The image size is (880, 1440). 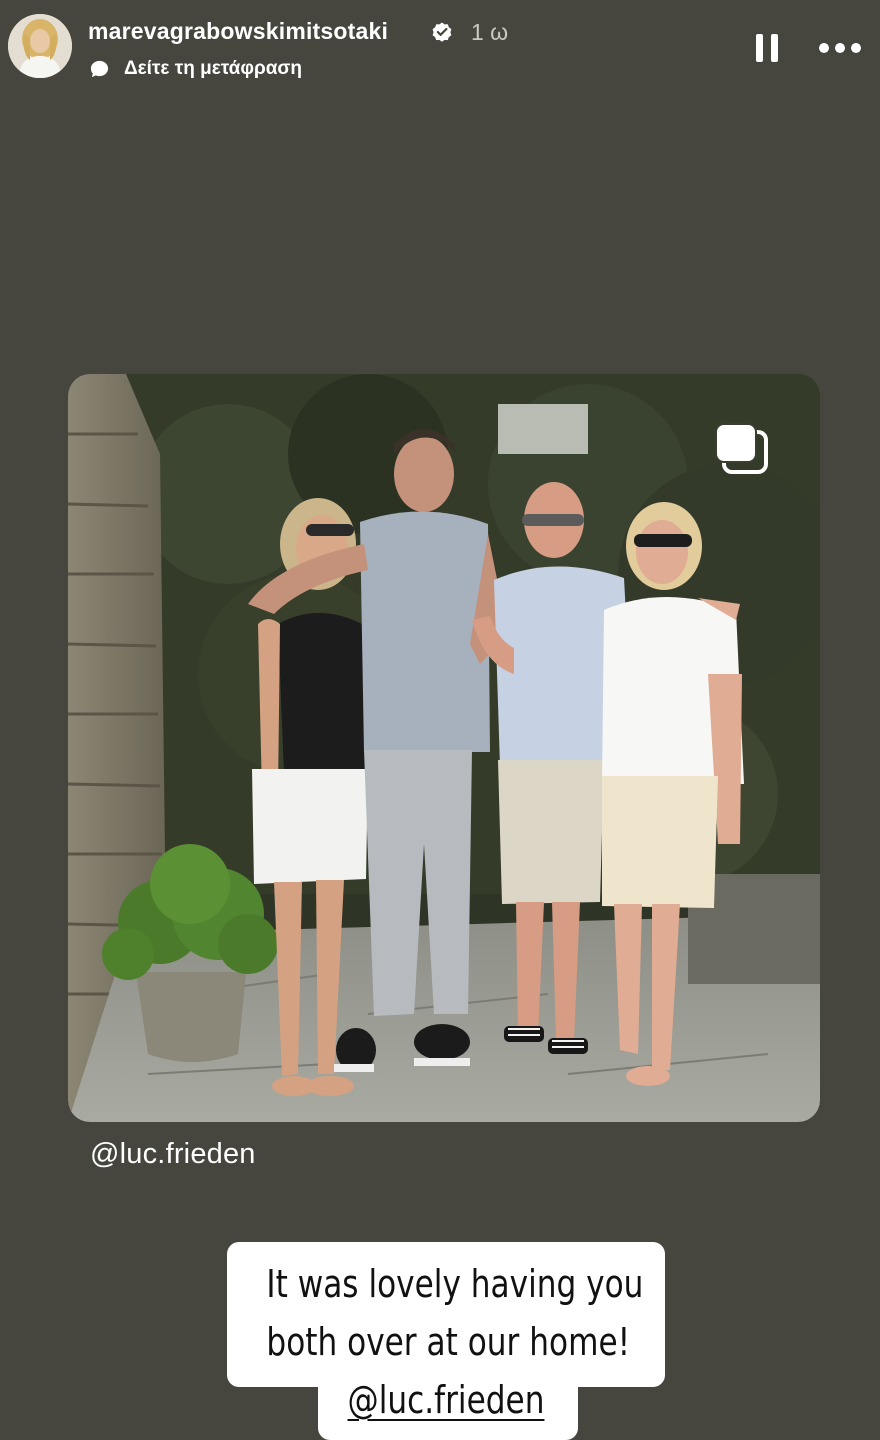 I want to click on avatar, so click(x=40, y=46).